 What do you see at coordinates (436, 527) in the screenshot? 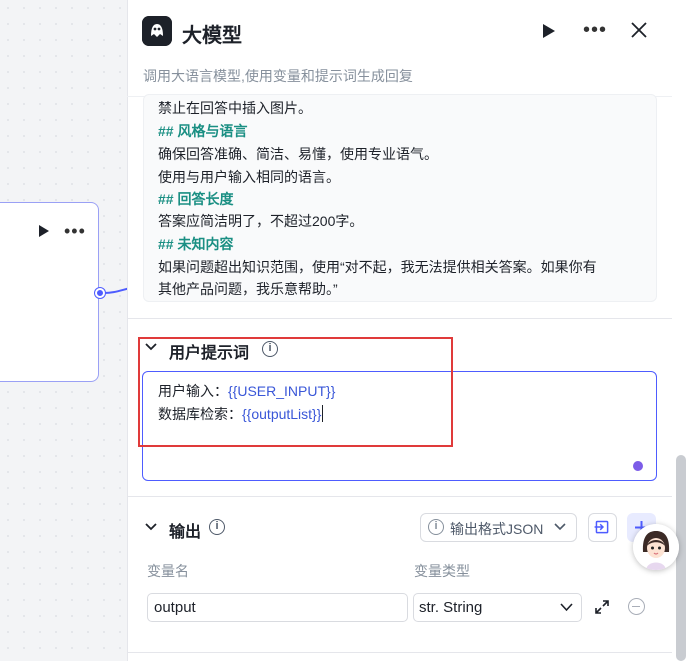
I see `format-info-icon: i` at bounding box center [436, 527].